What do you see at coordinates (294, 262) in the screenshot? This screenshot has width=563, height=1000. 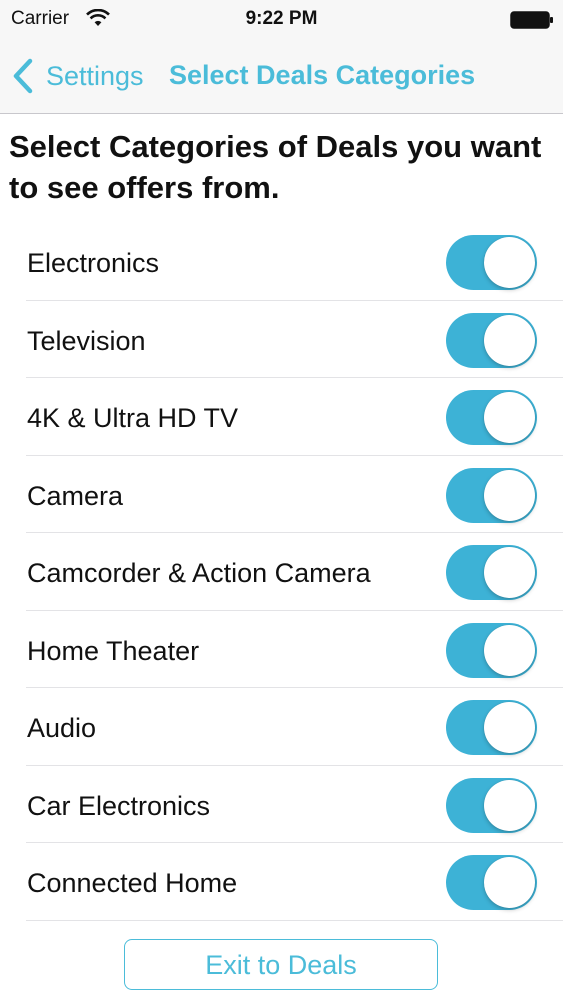 I see `list-item-electronics: Electronics` at bounding box center [294, 262].